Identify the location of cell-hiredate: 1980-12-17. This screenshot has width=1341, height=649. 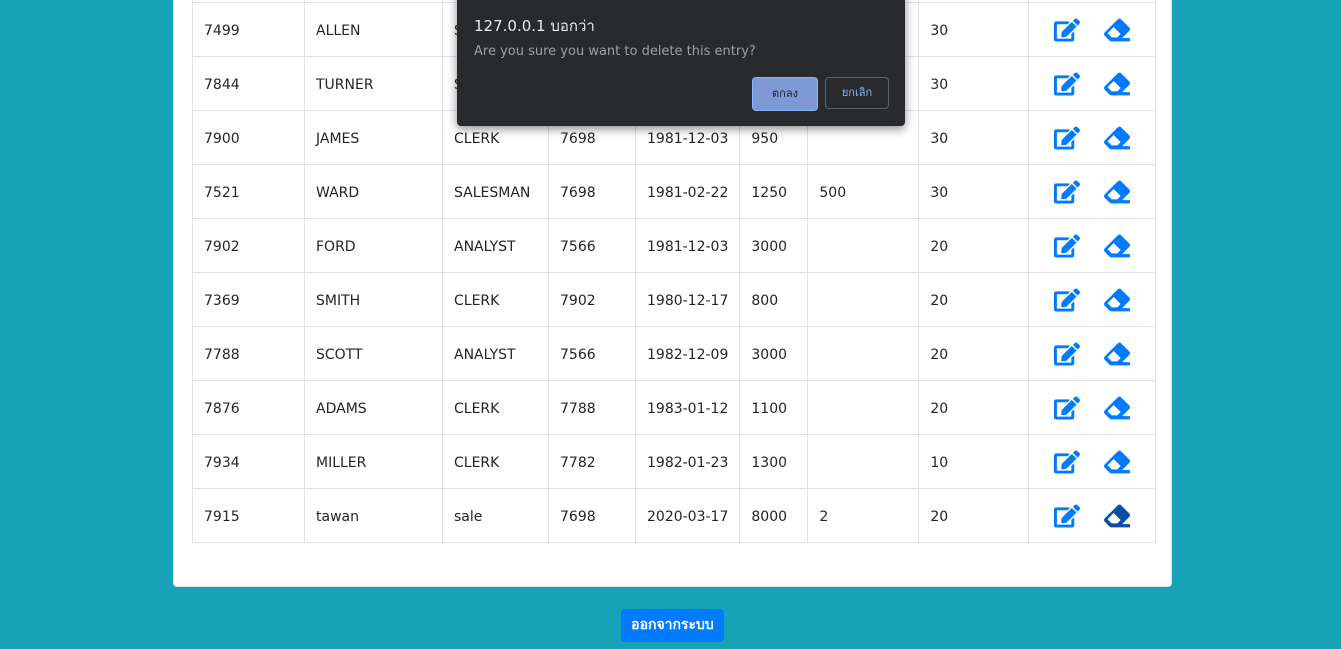
(687, 299).